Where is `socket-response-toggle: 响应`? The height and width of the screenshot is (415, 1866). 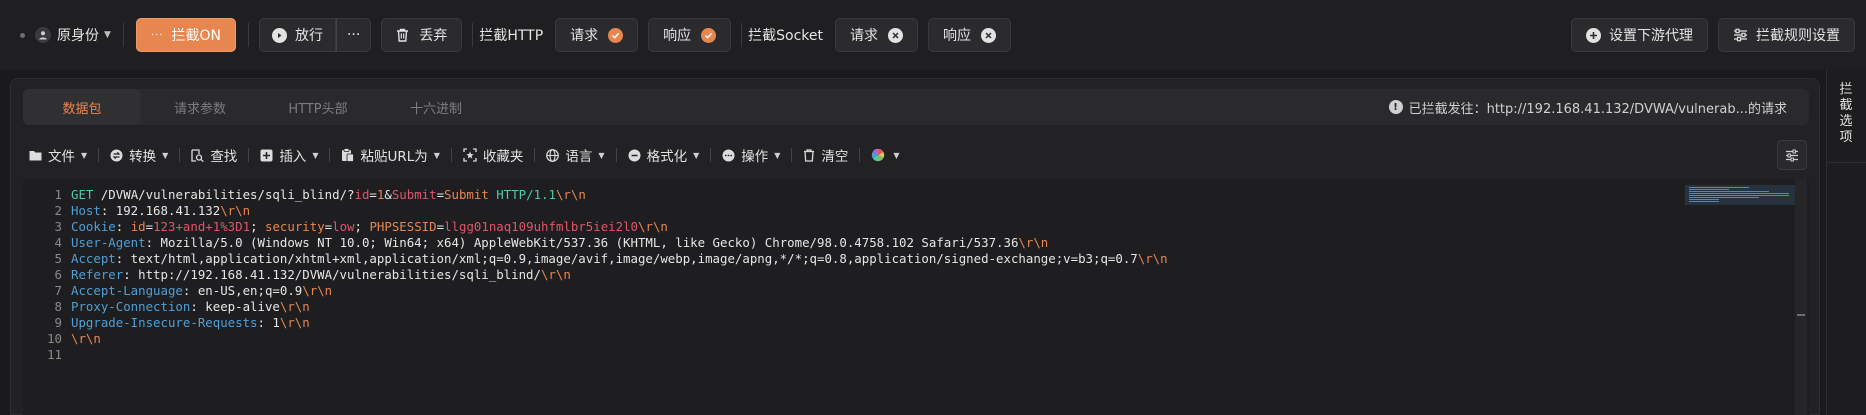
socket-response-toggle: 响应 is located at coordinates (970, 35).